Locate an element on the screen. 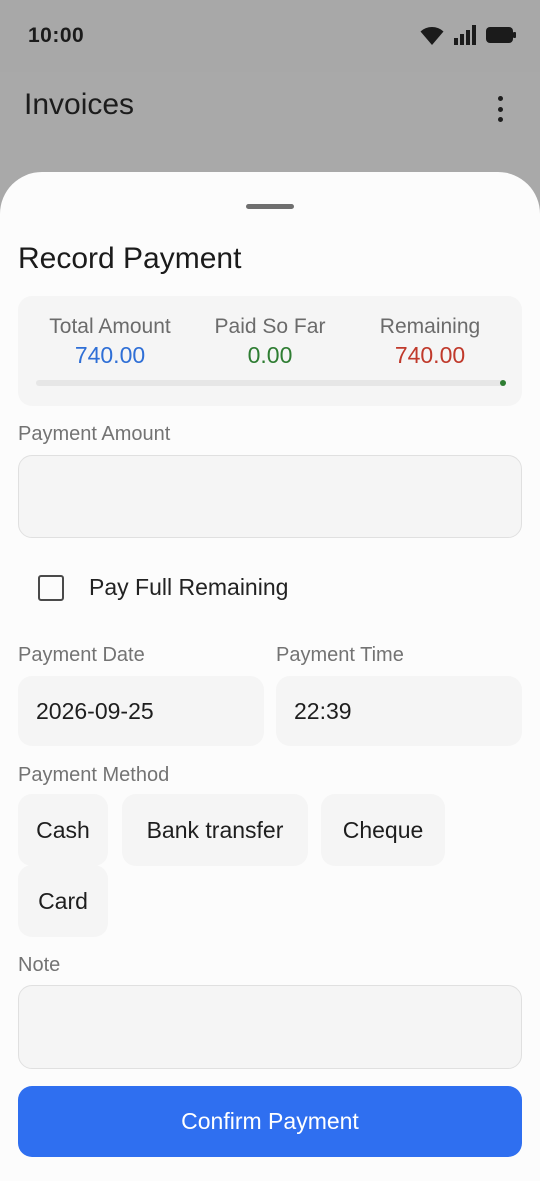  app-bar: Invoices is located at coordinates (270, 122).